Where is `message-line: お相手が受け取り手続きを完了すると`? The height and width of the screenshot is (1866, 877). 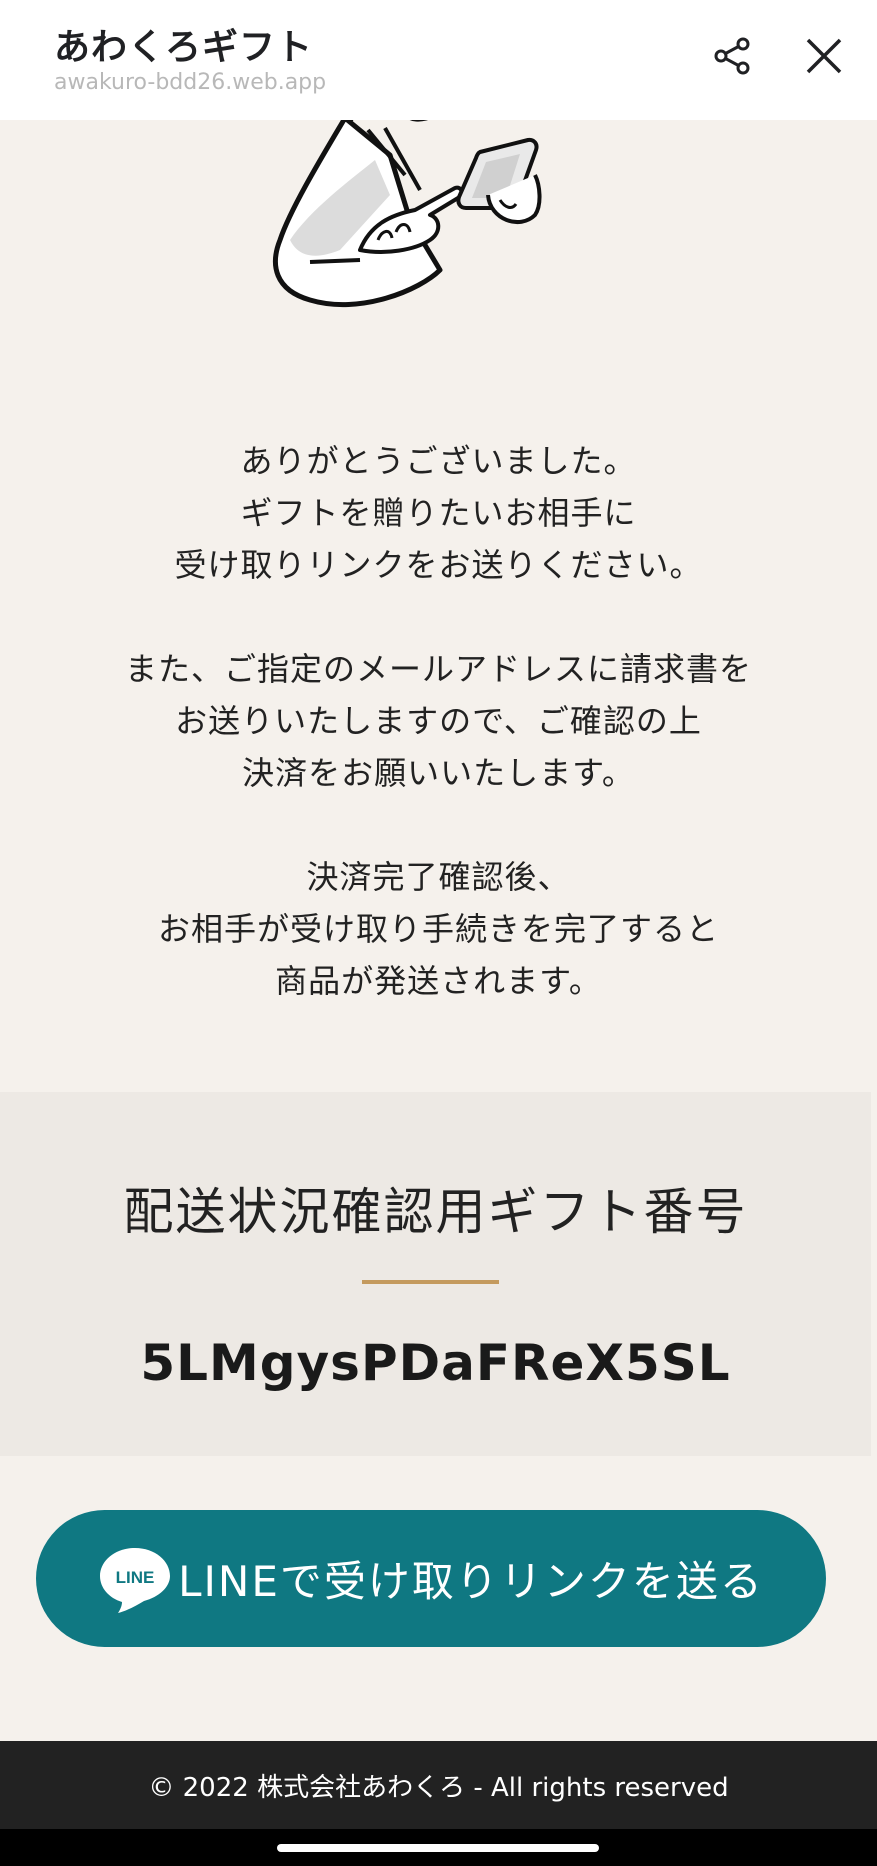 message-line: お相手が受け取り手続きを完了すると is located at coordinates (438, 929).